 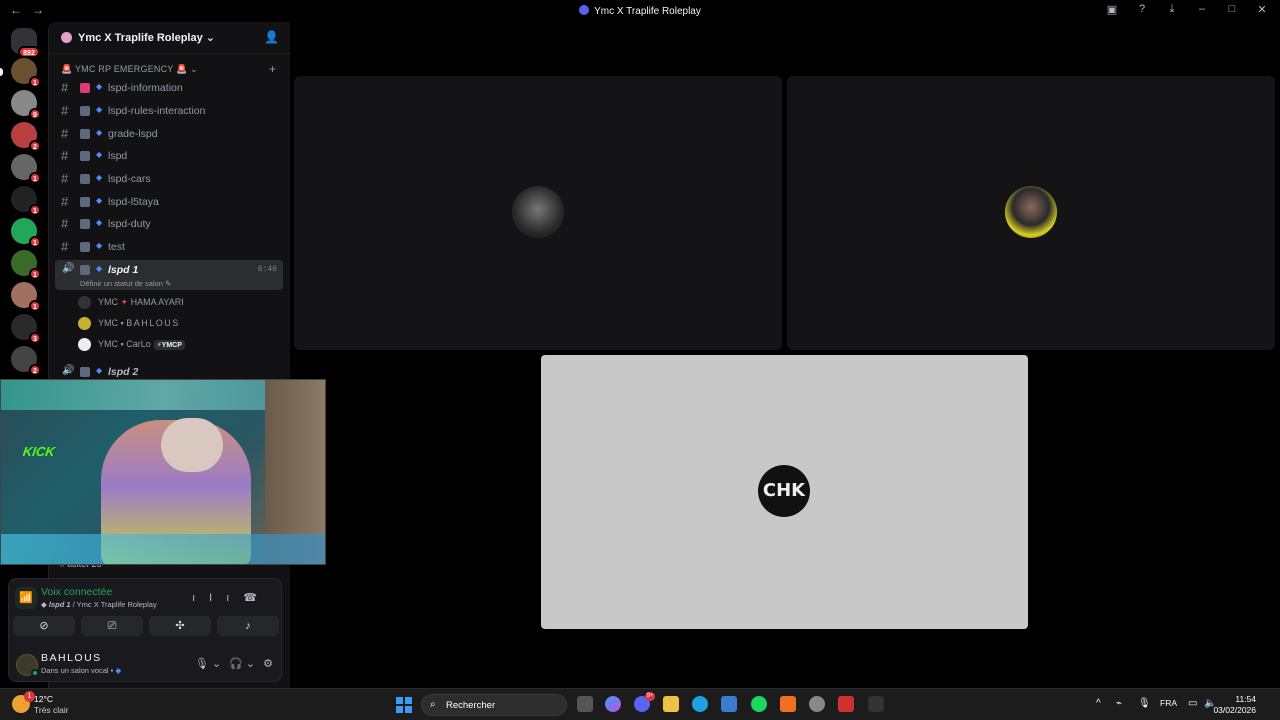 I want to click on voice-actions: ıIı☎, so click(x=231, y=597).